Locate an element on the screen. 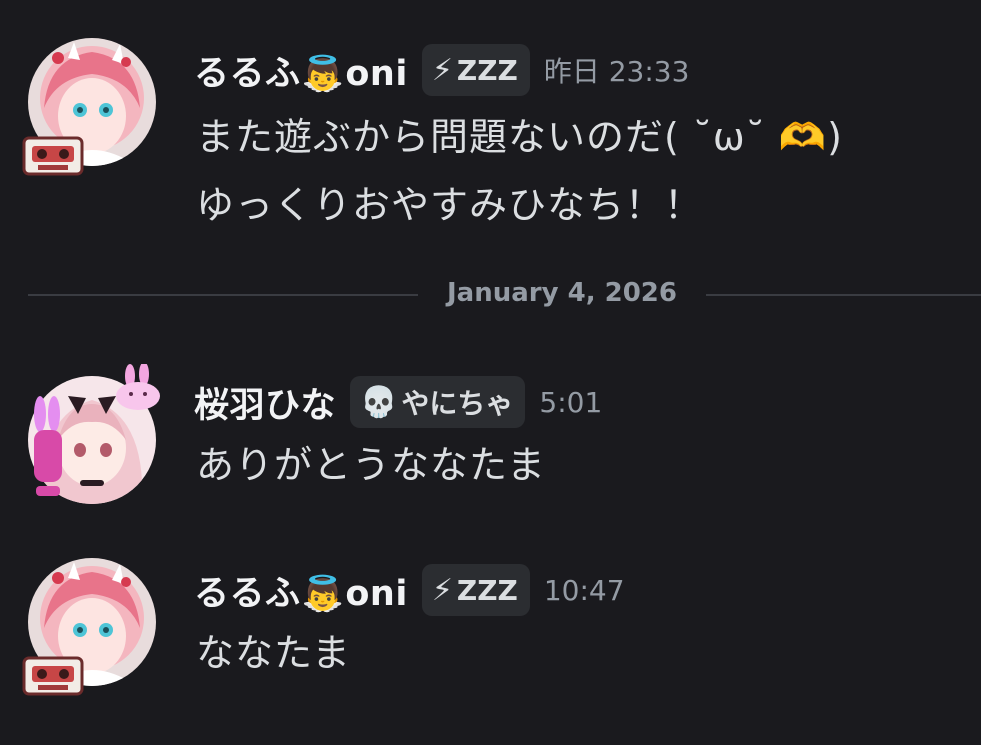 The image size is (981, 745). timestamp: 5:01 is located at coordinates (570, 402).